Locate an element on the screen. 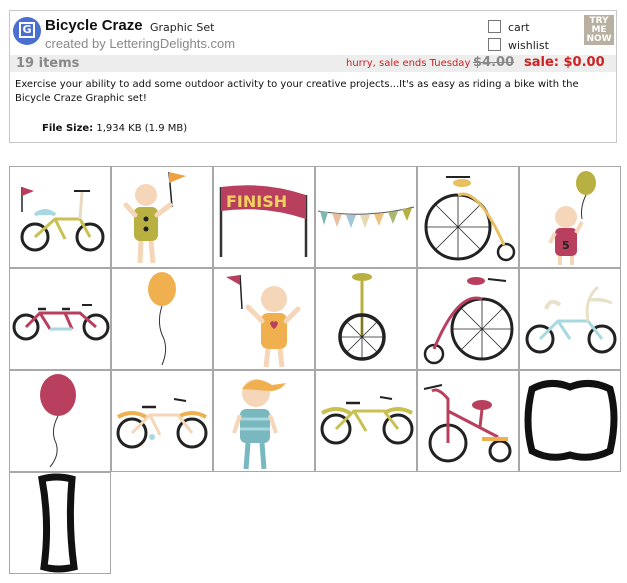  product-title: Bicycle Craze is located at coordinates (94, 25).